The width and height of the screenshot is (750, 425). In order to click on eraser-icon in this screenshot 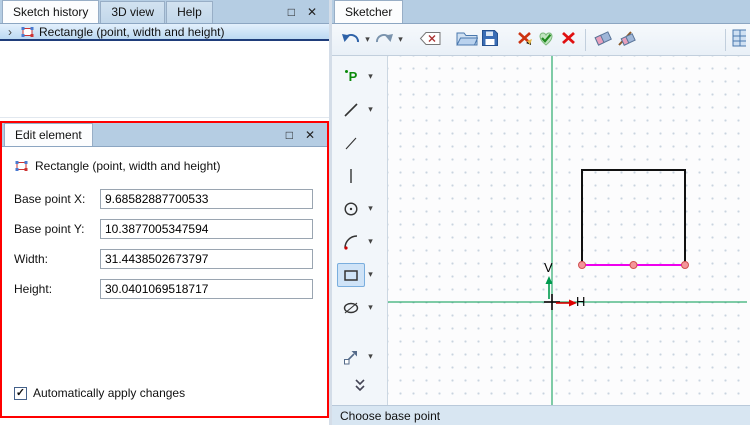, I will do `click(603, 40)`.